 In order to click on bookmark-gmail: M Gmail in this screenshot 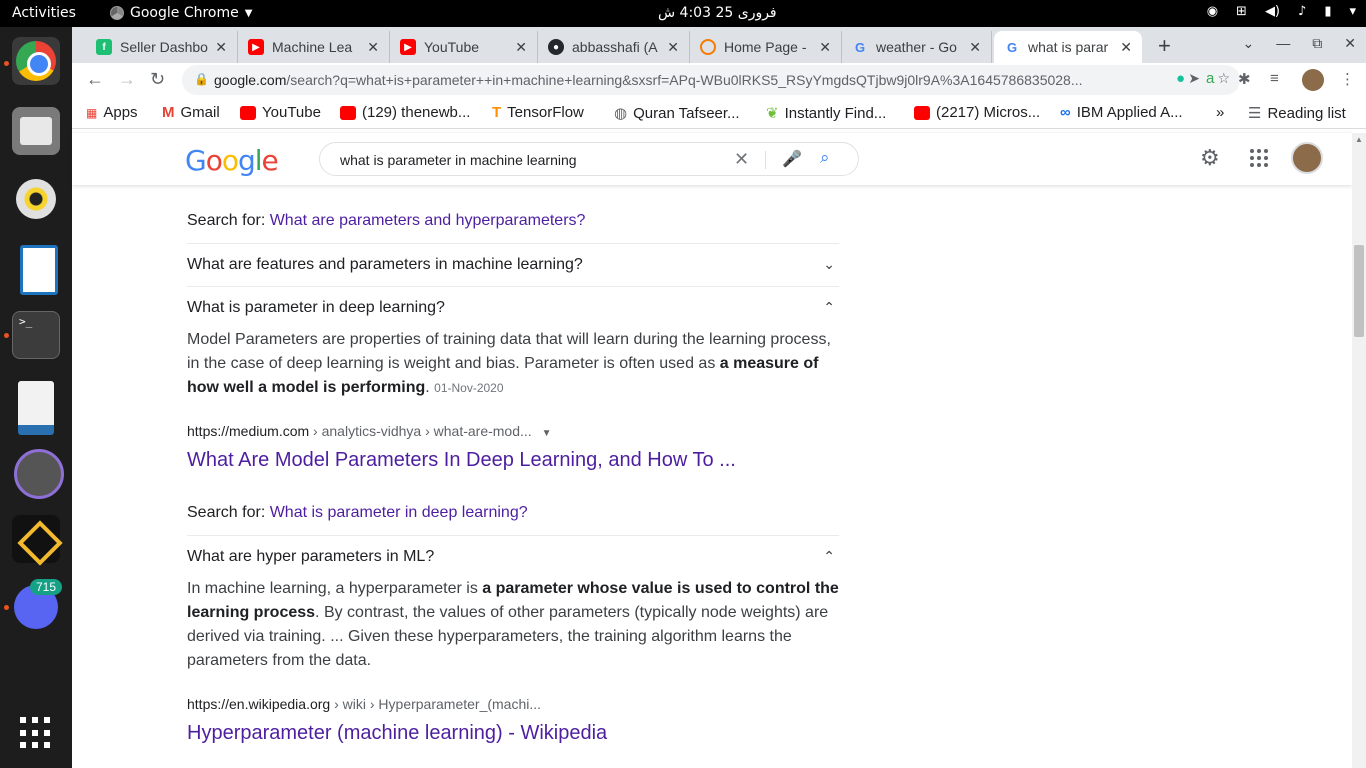, I will do `click(191, 112)`.